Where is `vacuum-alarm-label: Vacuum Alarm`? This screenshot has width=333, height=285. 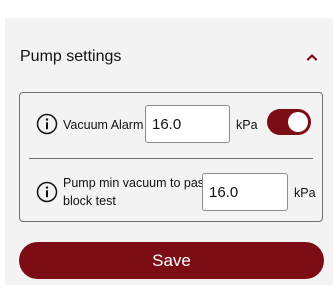
vacuum-alarm-label: Vacuum Alarm is located at coordinates (103, 125).